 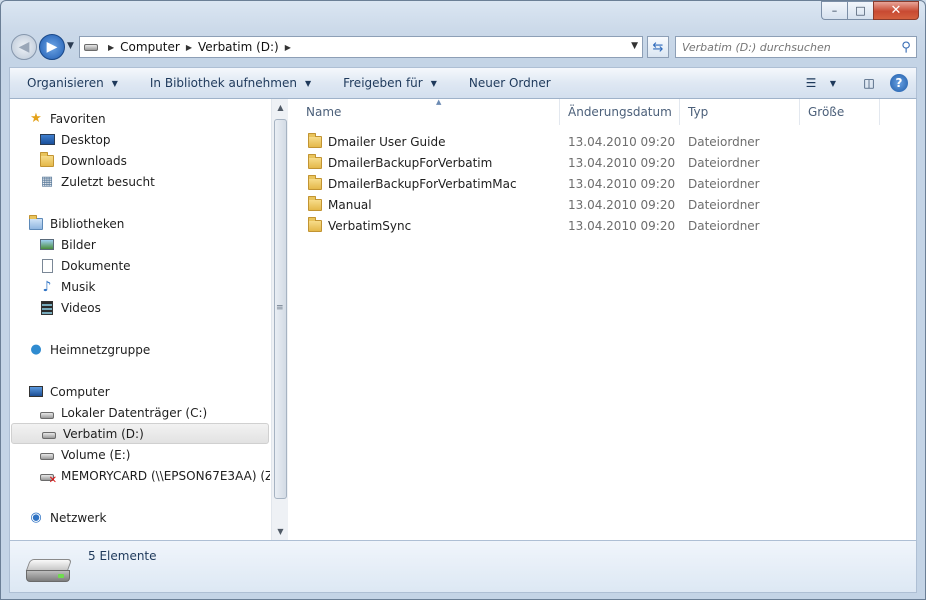 I want to click on breadcrumb-current-drive: Verbatim (D:), so click(x=238, y=47).